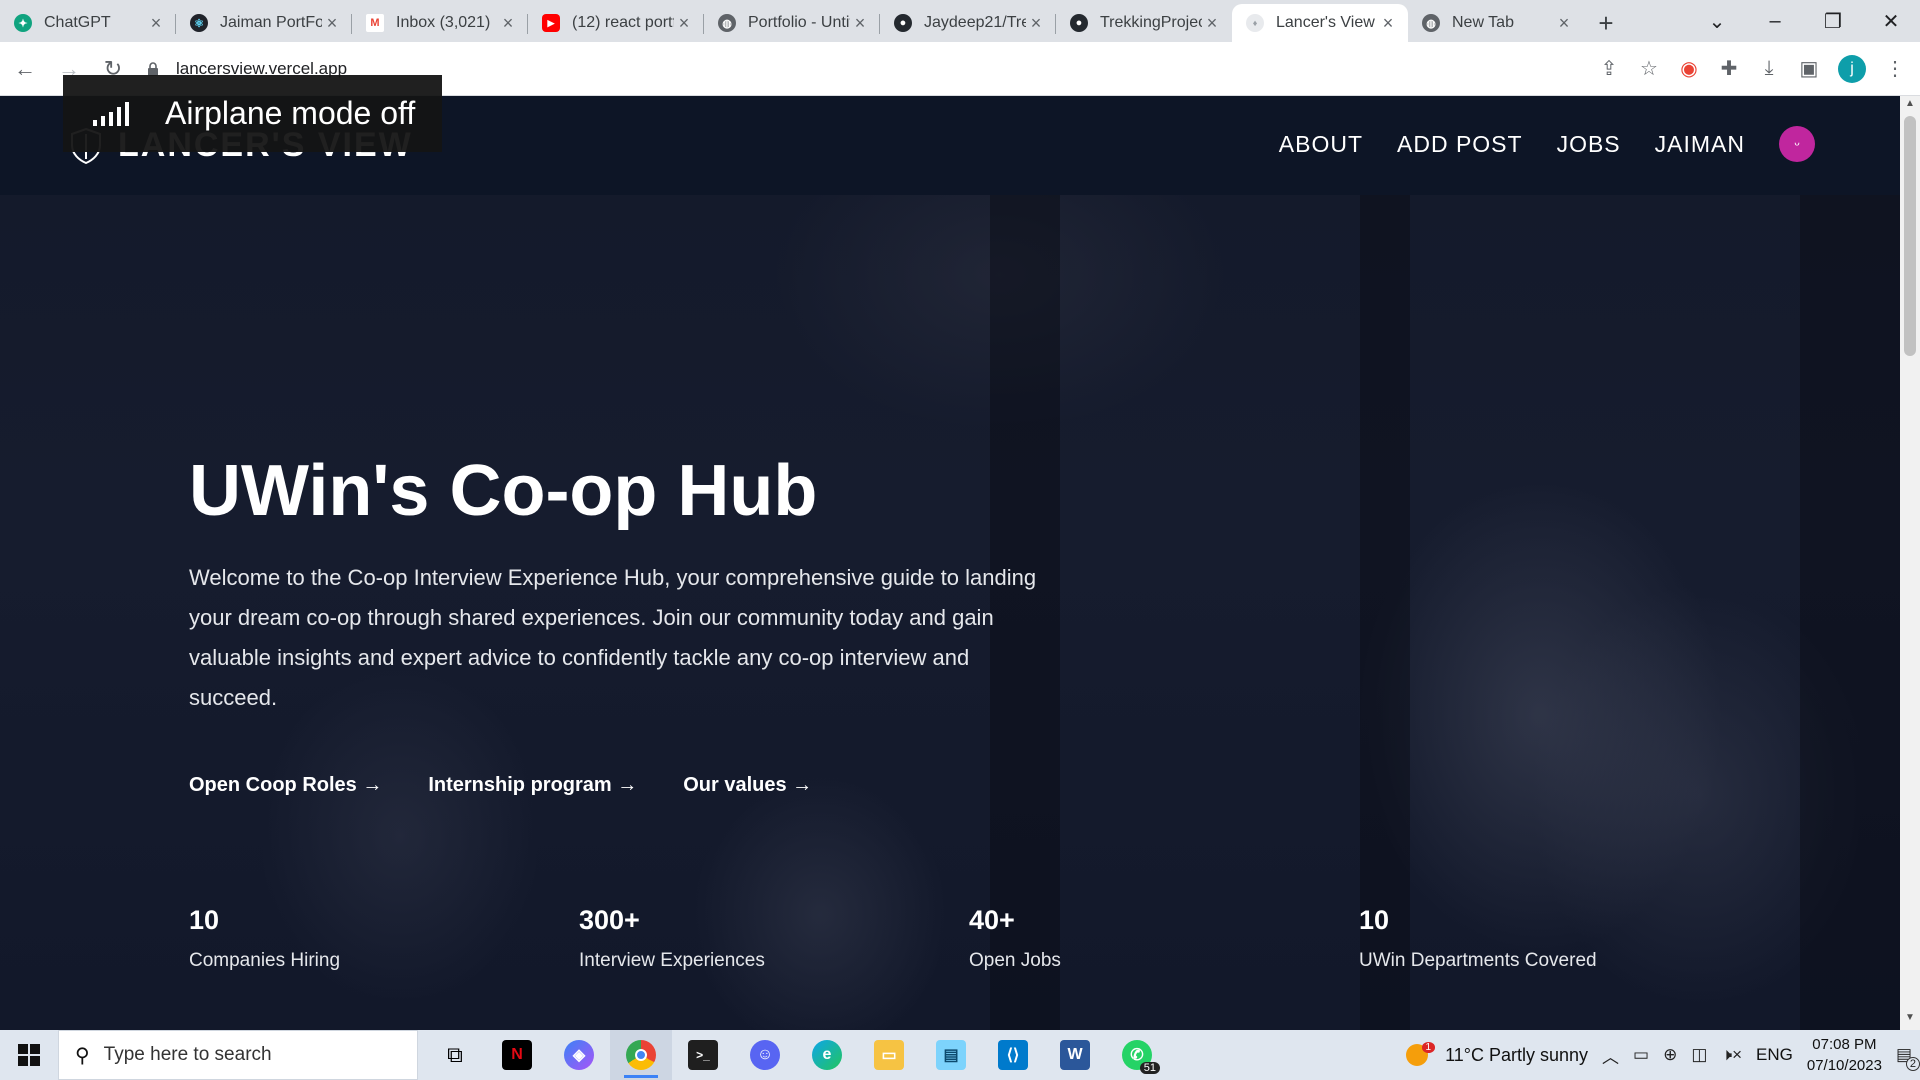  I want to click on tab-jaiman-portfolio: ⚛ Jaiman PortFolio ×, so click(264, 23).